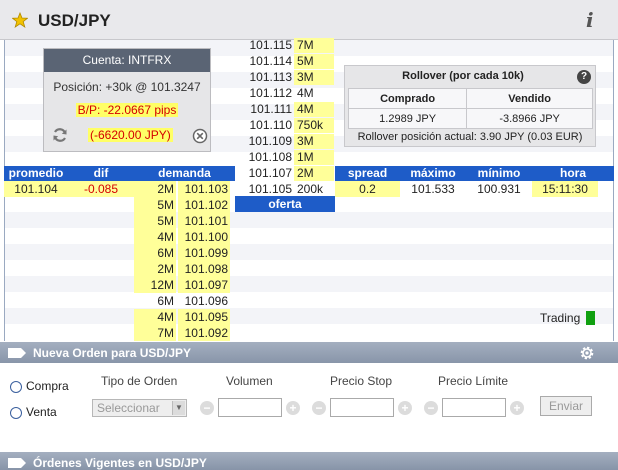 Image resolution: width=618 pixels, height=470 pixels. What do you see at coordinates (130, 135) in the screenshot?
I see `pnl-value: (-6620.00 JPY)` at bounding box center [130, 135].